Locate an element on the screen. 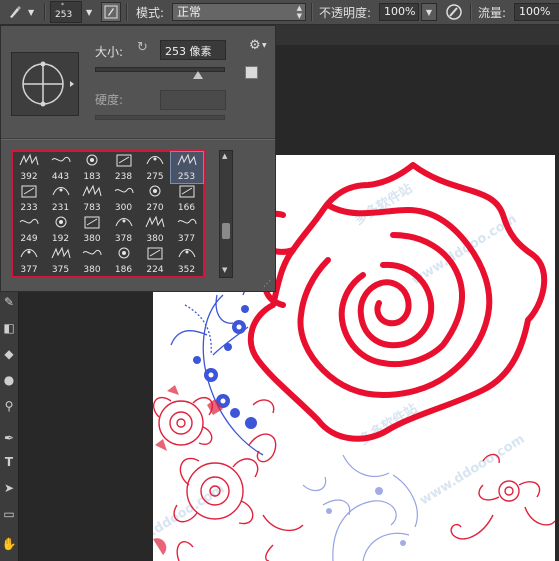 This screenshot has width=559, height=561. brush-tip-preview is located at coordinates (45, 84).